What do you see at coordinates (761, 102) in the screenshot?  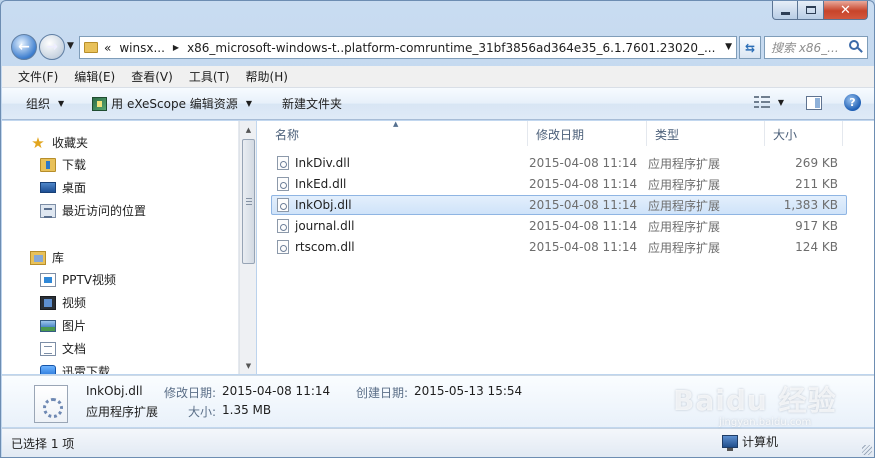 I see `change-view-icon` at bounding box center [761, 102].